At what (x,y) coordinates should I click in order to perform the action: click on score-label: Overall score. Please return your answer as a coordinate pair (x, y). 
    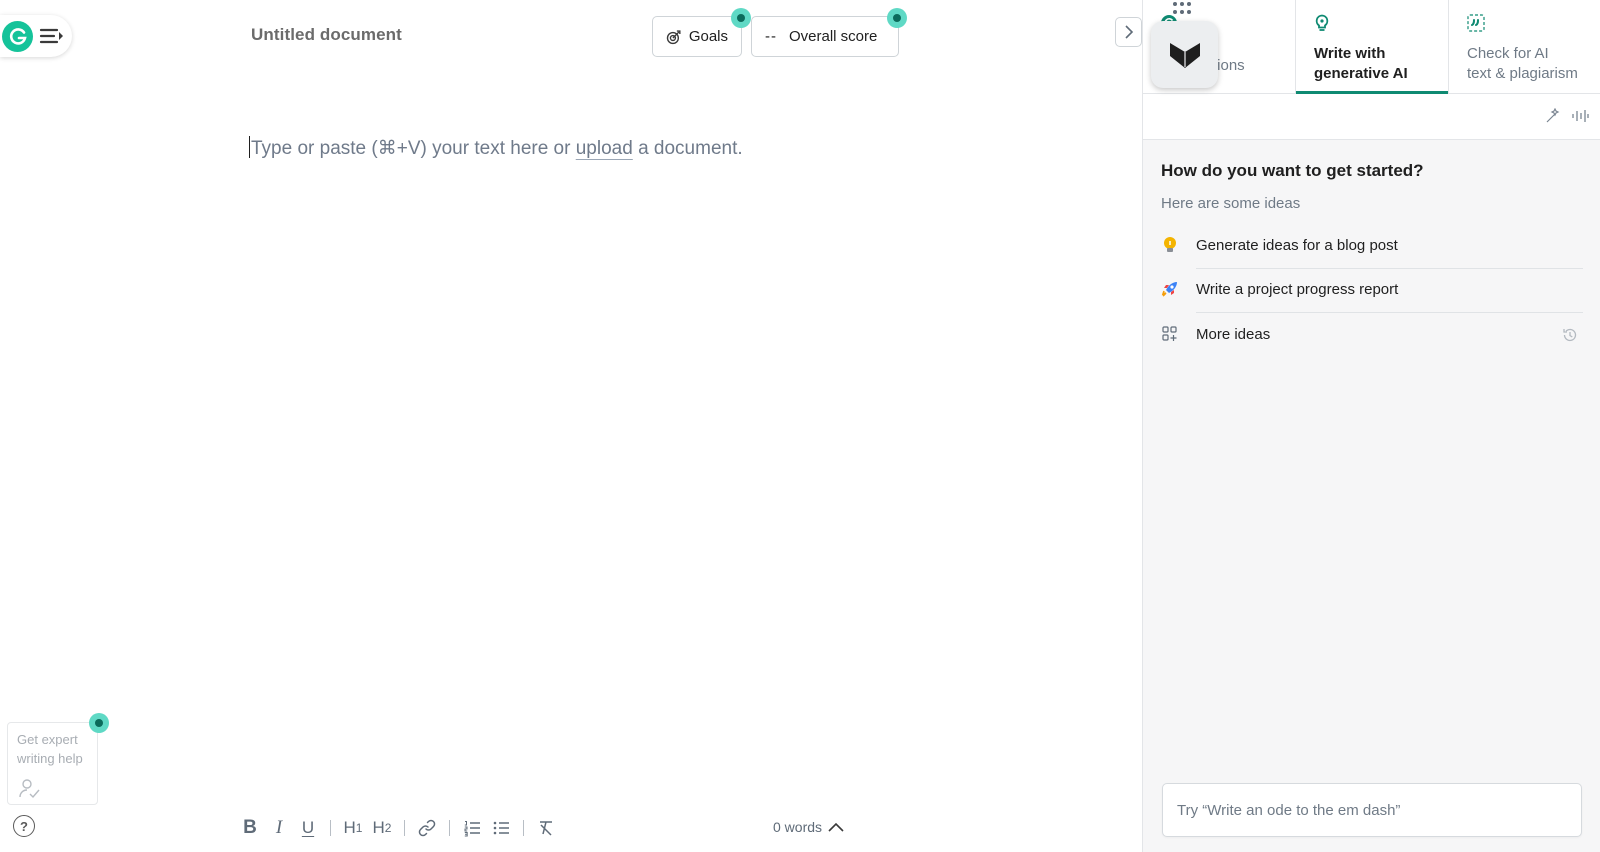
    Looking at the image, I should click on (833, 36).